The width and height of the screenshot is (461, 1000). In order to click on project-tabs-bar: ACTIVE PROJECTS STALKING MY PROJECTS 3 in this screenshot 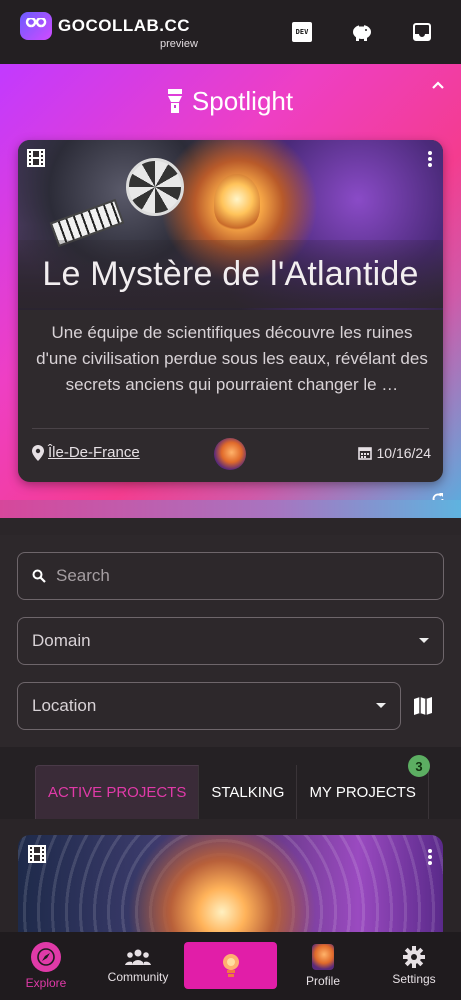, I will do `click(230, 783)`.